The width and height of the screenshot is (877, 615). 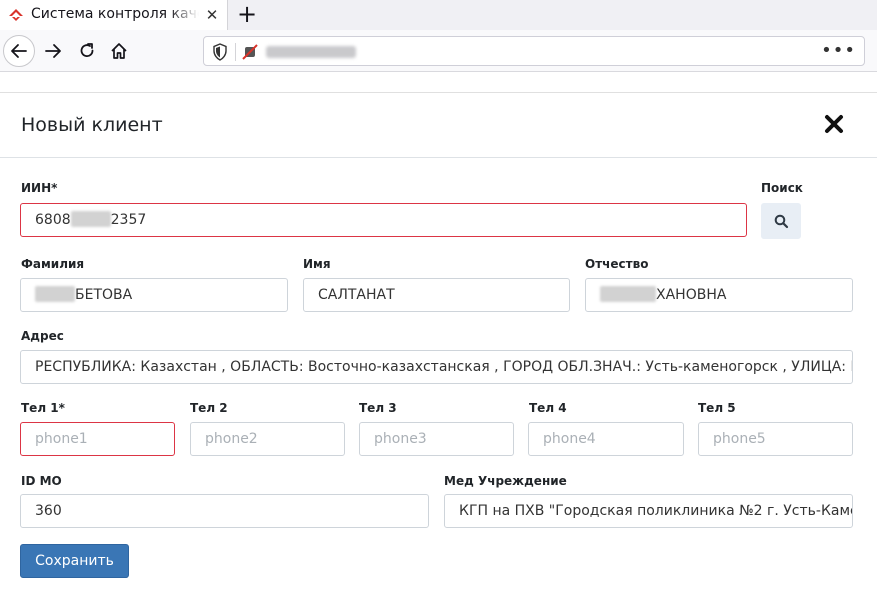 I want to click on site-favicon-icon, so click(x=16, y=15).